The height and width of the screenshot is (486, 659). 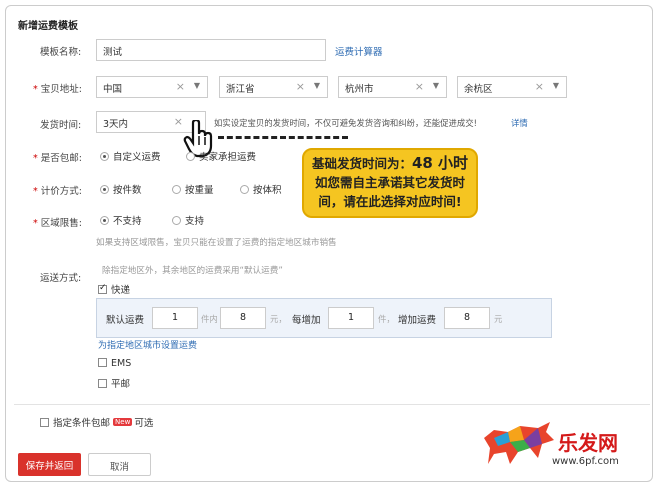 I want to click on section-divider, so click(x=332, y=404).